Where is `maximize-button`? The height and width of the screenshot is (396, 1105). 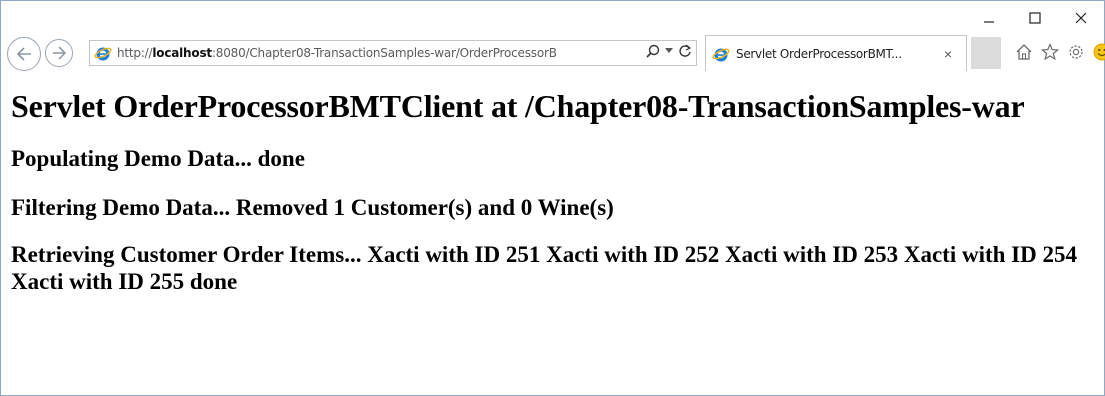
maximize-button is located at coordinates (1035, 18).